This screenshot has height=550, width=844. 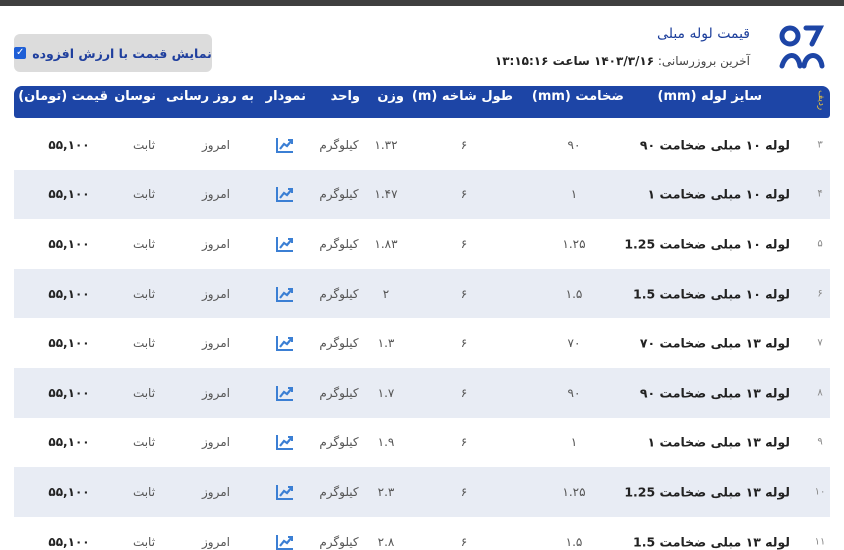 What do you see at coordinates (820, 145) in the screenshot?
I see `row-number: ۳` at bounding box center [820, 145].